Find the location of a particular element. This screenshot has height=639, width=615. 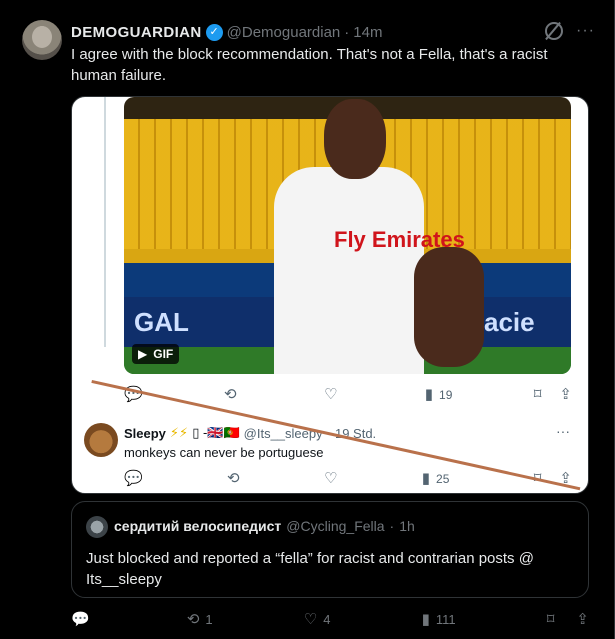

verified-badge-icon: ✓ is located at coordinates (214, 32).